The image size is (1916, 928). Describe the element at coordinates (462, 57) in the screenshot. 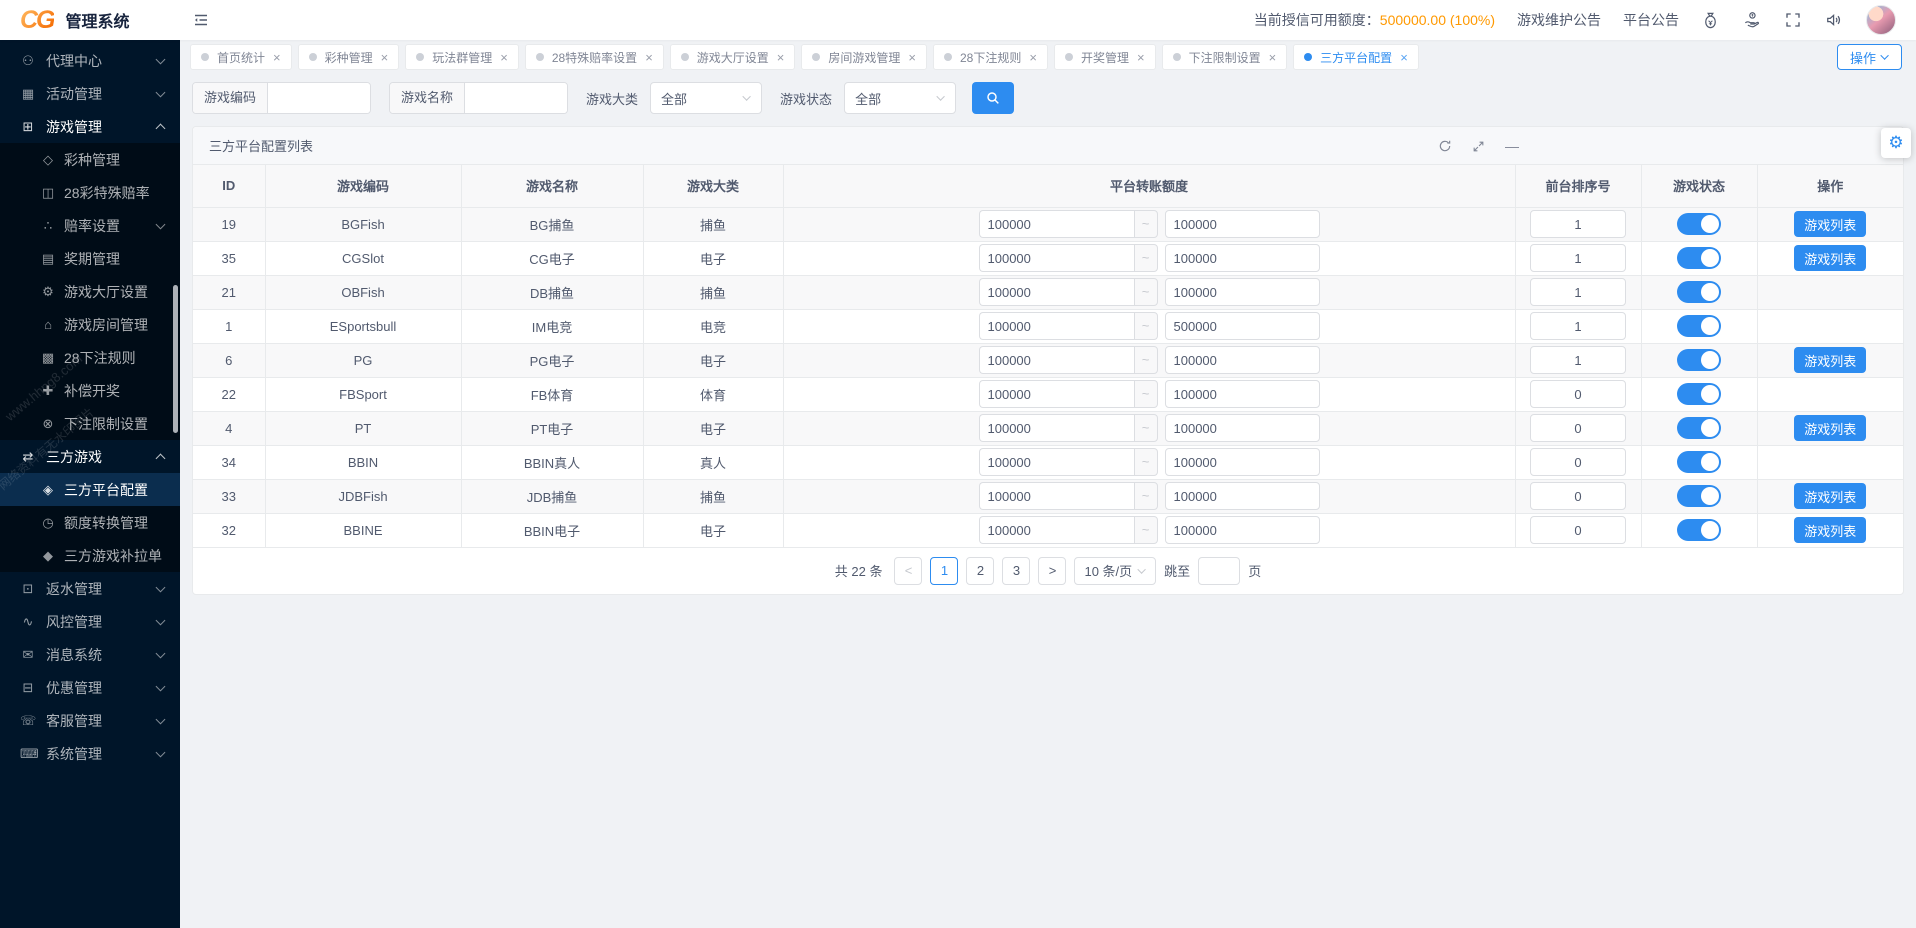

I see `tab-2: 玩法群管理 ×` at that location.